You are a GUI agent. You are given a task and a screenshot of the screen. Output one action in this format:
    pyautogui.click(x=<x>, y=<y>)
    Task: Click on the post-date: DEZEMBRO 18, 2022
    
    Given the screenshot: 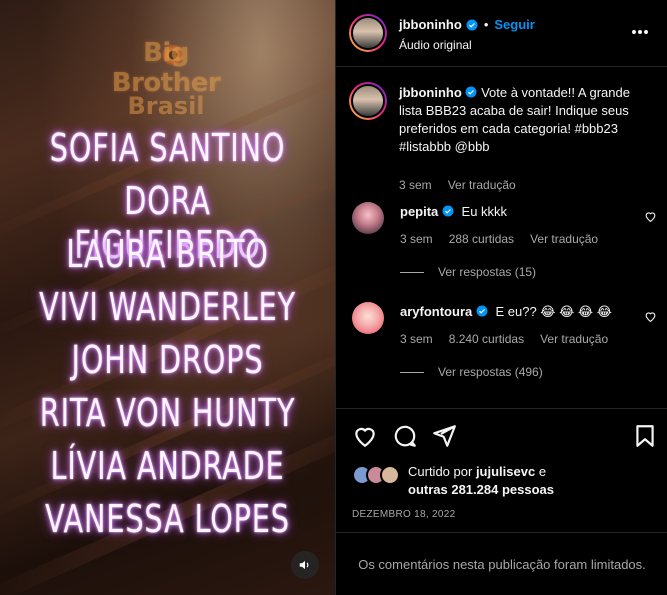 What is the action you would take?
    pyautogui.click(x=403, y=514)
    